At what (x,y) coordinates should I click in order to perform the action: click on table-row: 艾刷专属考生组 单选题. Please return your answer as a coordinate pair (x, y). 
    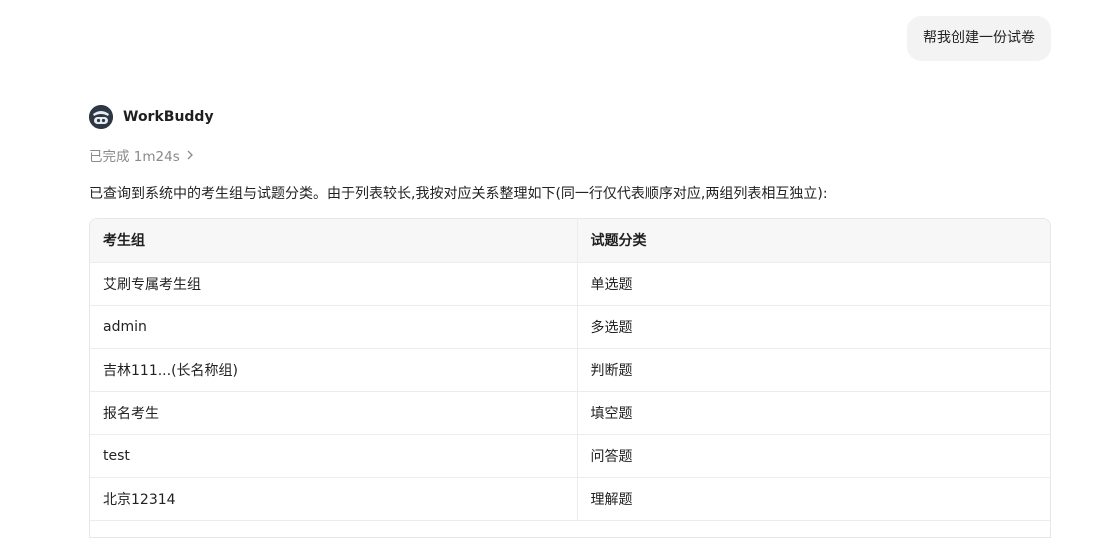
    Looking at the image, I should click on (570, 284).